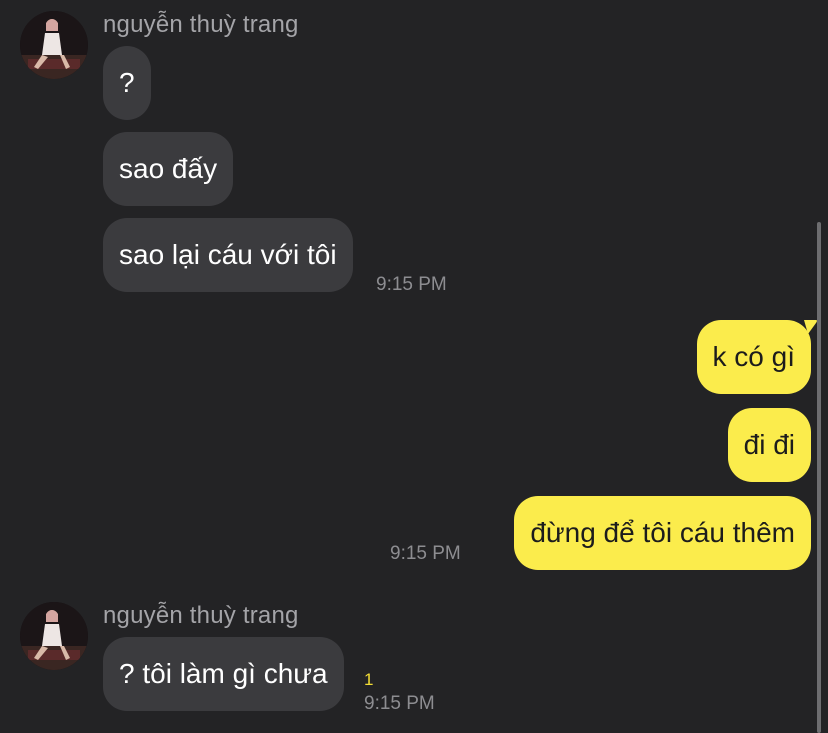  What do you see at coordinates (662, 533) in the screenshot?
I see `message-bubble: đừng để tôi cáu thêm` at bounding box center [662, 533].